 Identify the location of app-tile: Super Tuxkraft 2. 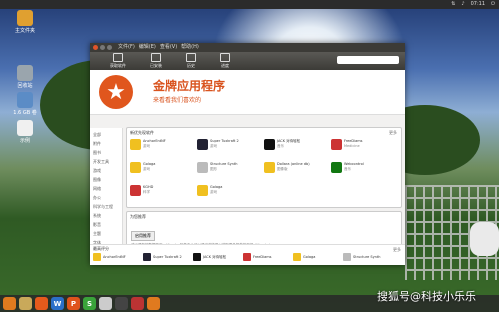
(166, 257).